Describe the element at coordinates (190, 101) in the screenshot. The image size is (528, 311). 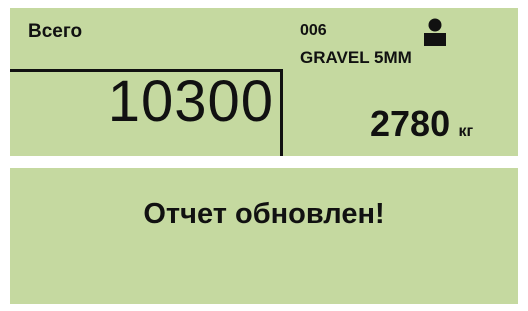
I see `total-value: 10300` at that location.